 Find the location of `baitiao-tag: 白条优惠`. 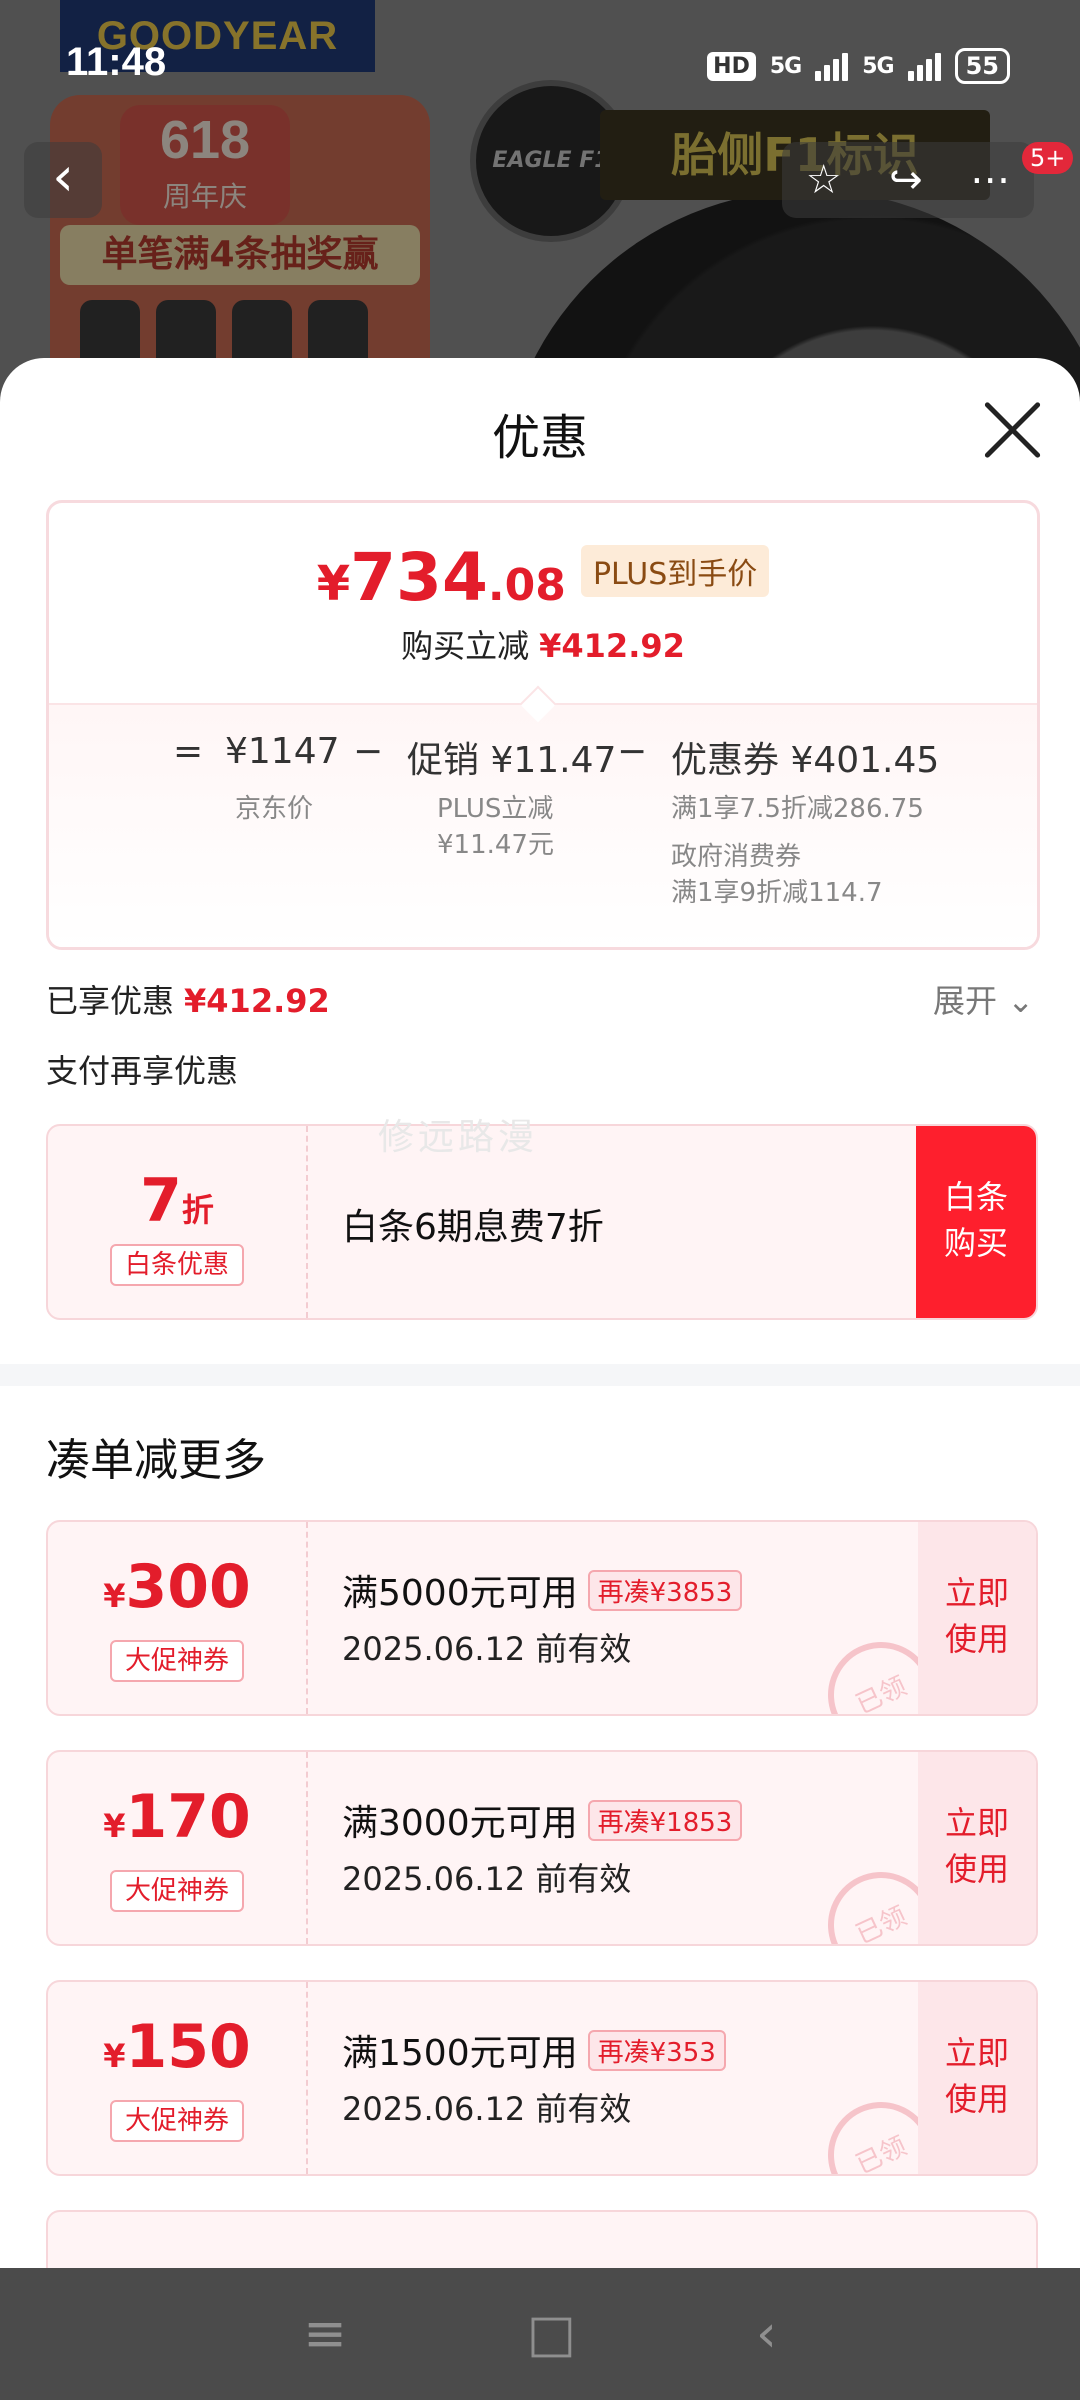

baitiao-tag: 白条优惠 is located at coordinates (177, 1265).